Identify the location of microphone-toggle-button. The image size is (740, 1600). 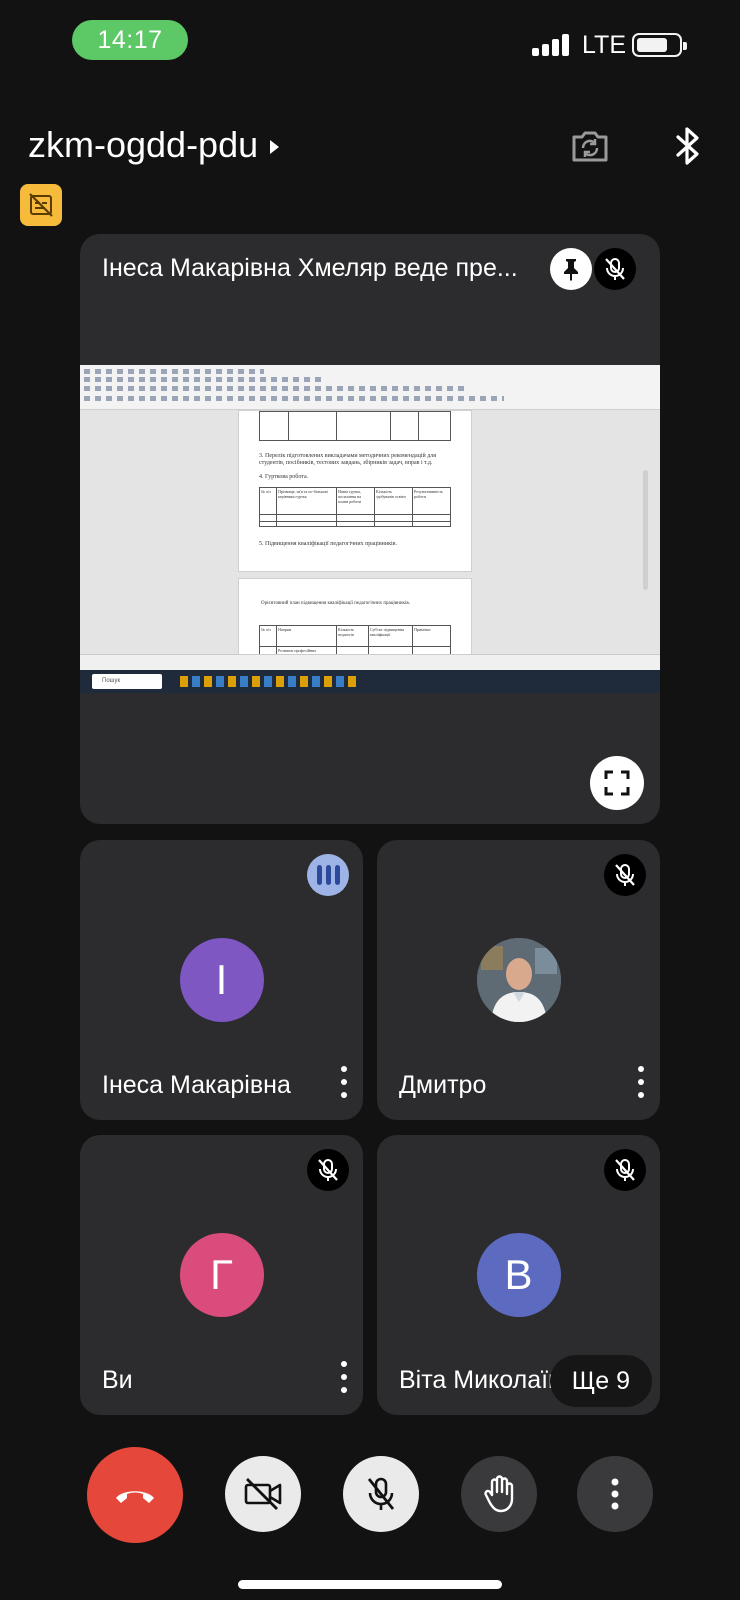
(381, 1494).